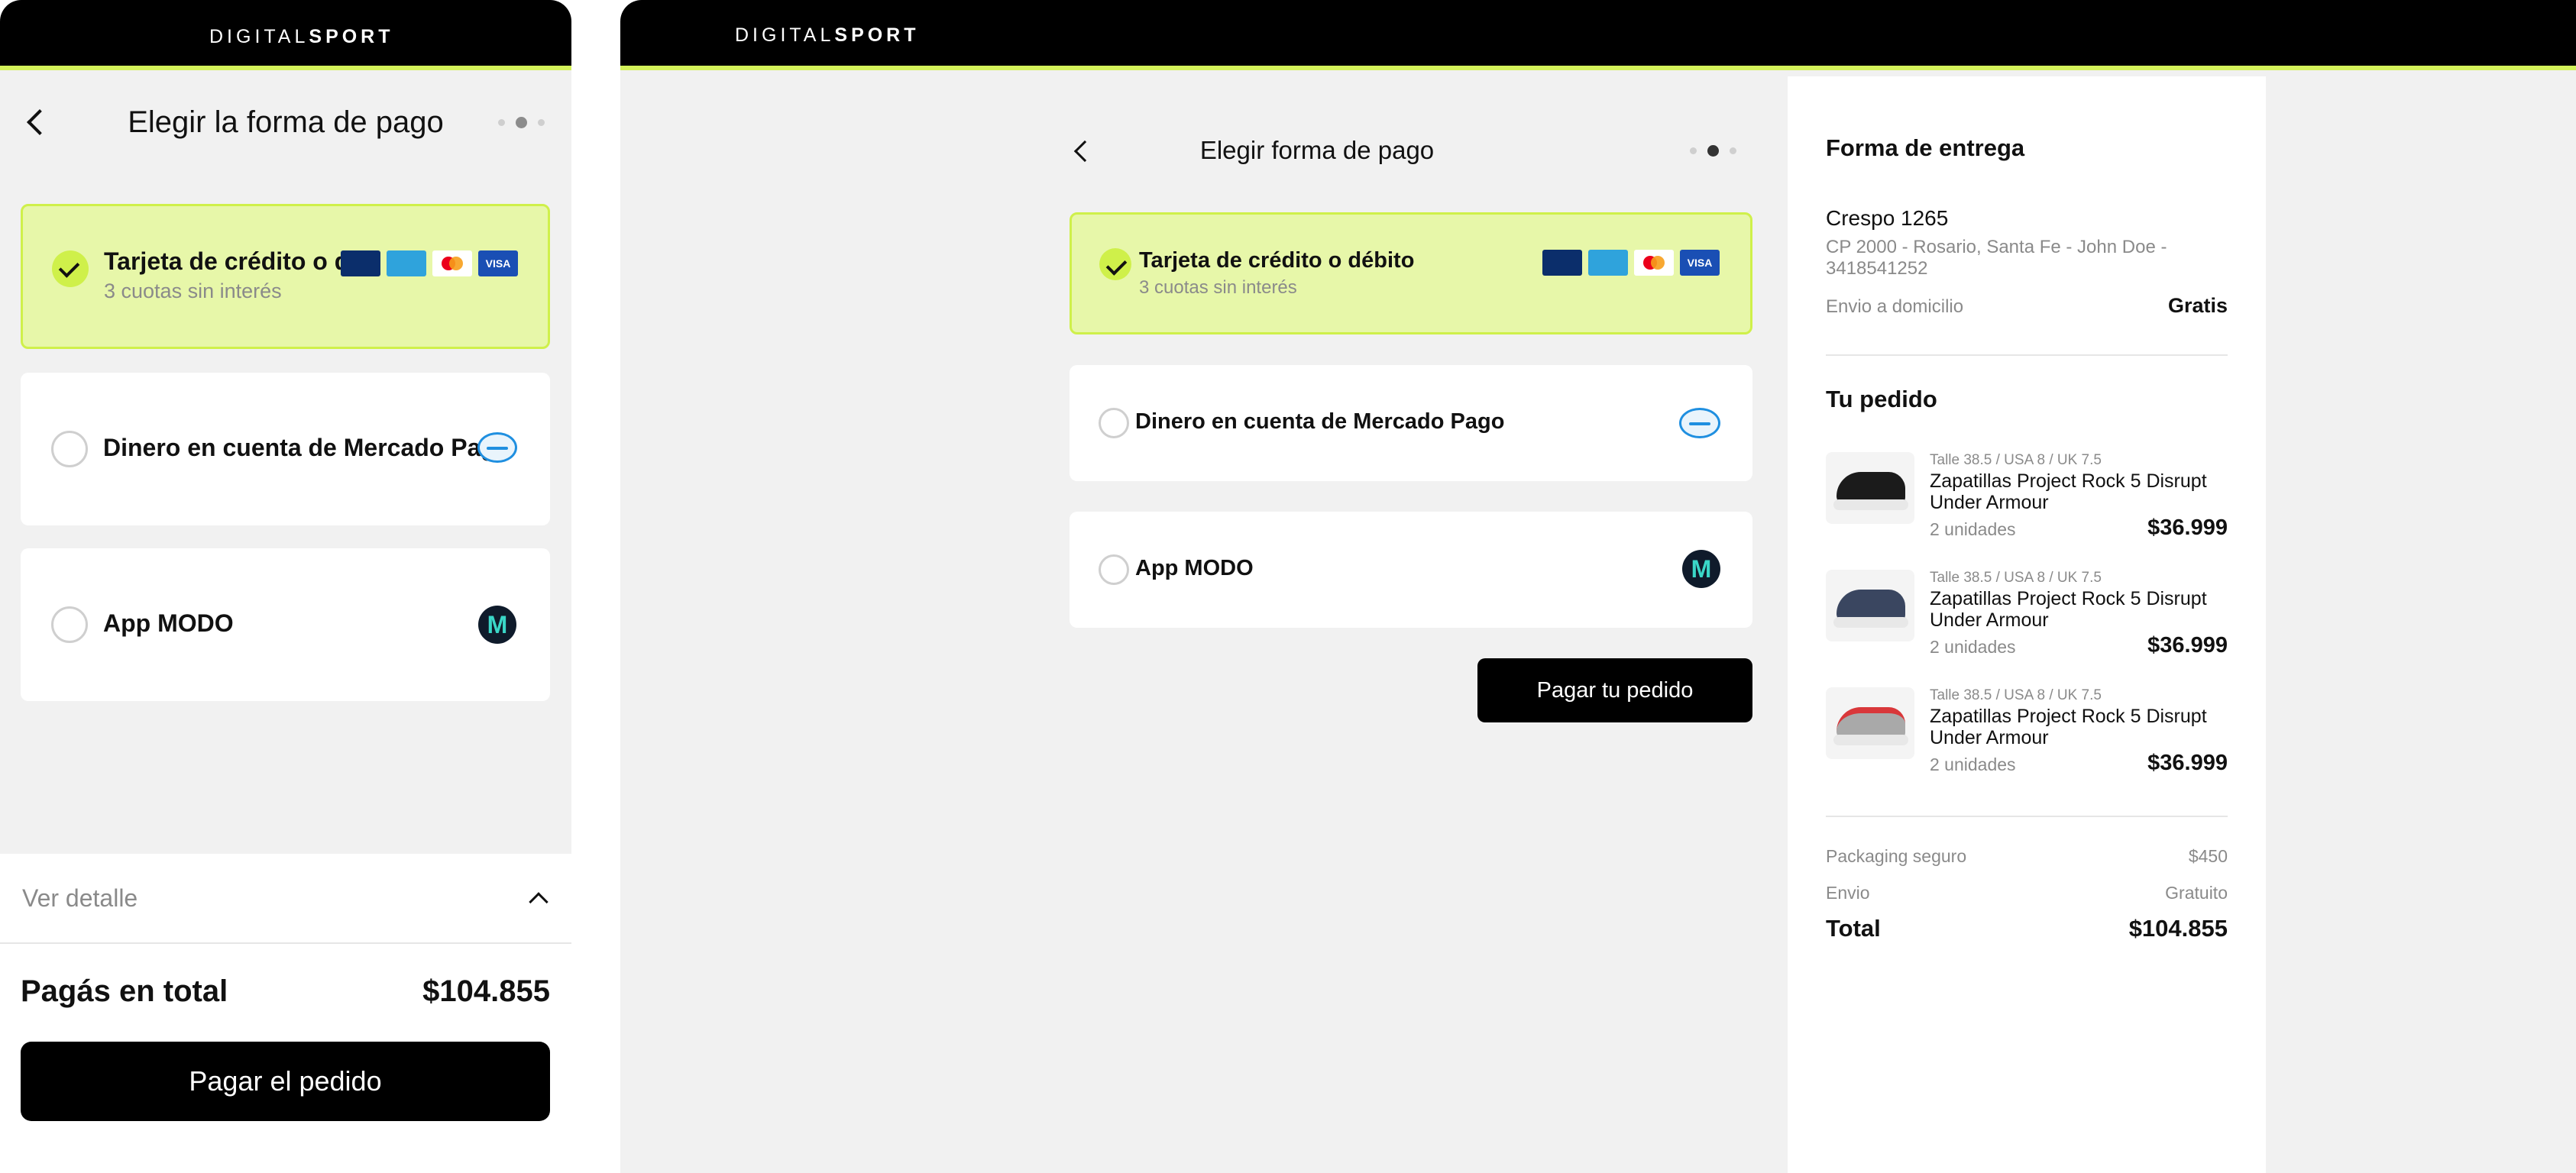 This screenshot has width=2576, height=1173. I want to click on total-label: Total, so click(1853, 929).